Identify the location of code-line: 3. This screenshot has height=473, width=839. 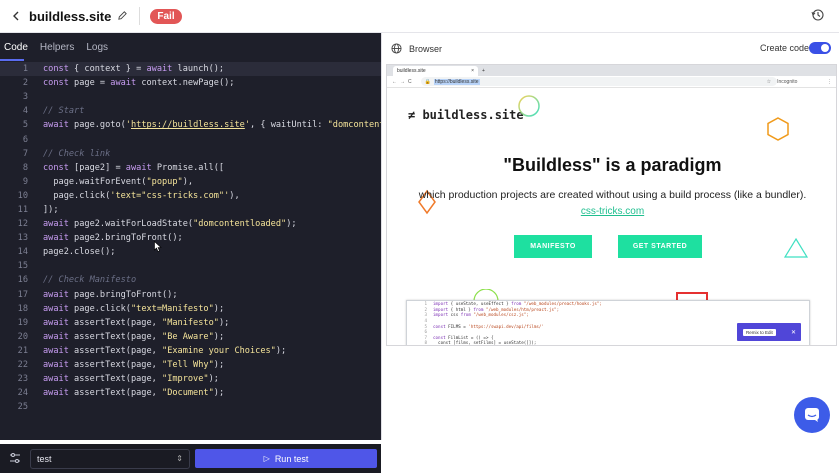
(190, 97).